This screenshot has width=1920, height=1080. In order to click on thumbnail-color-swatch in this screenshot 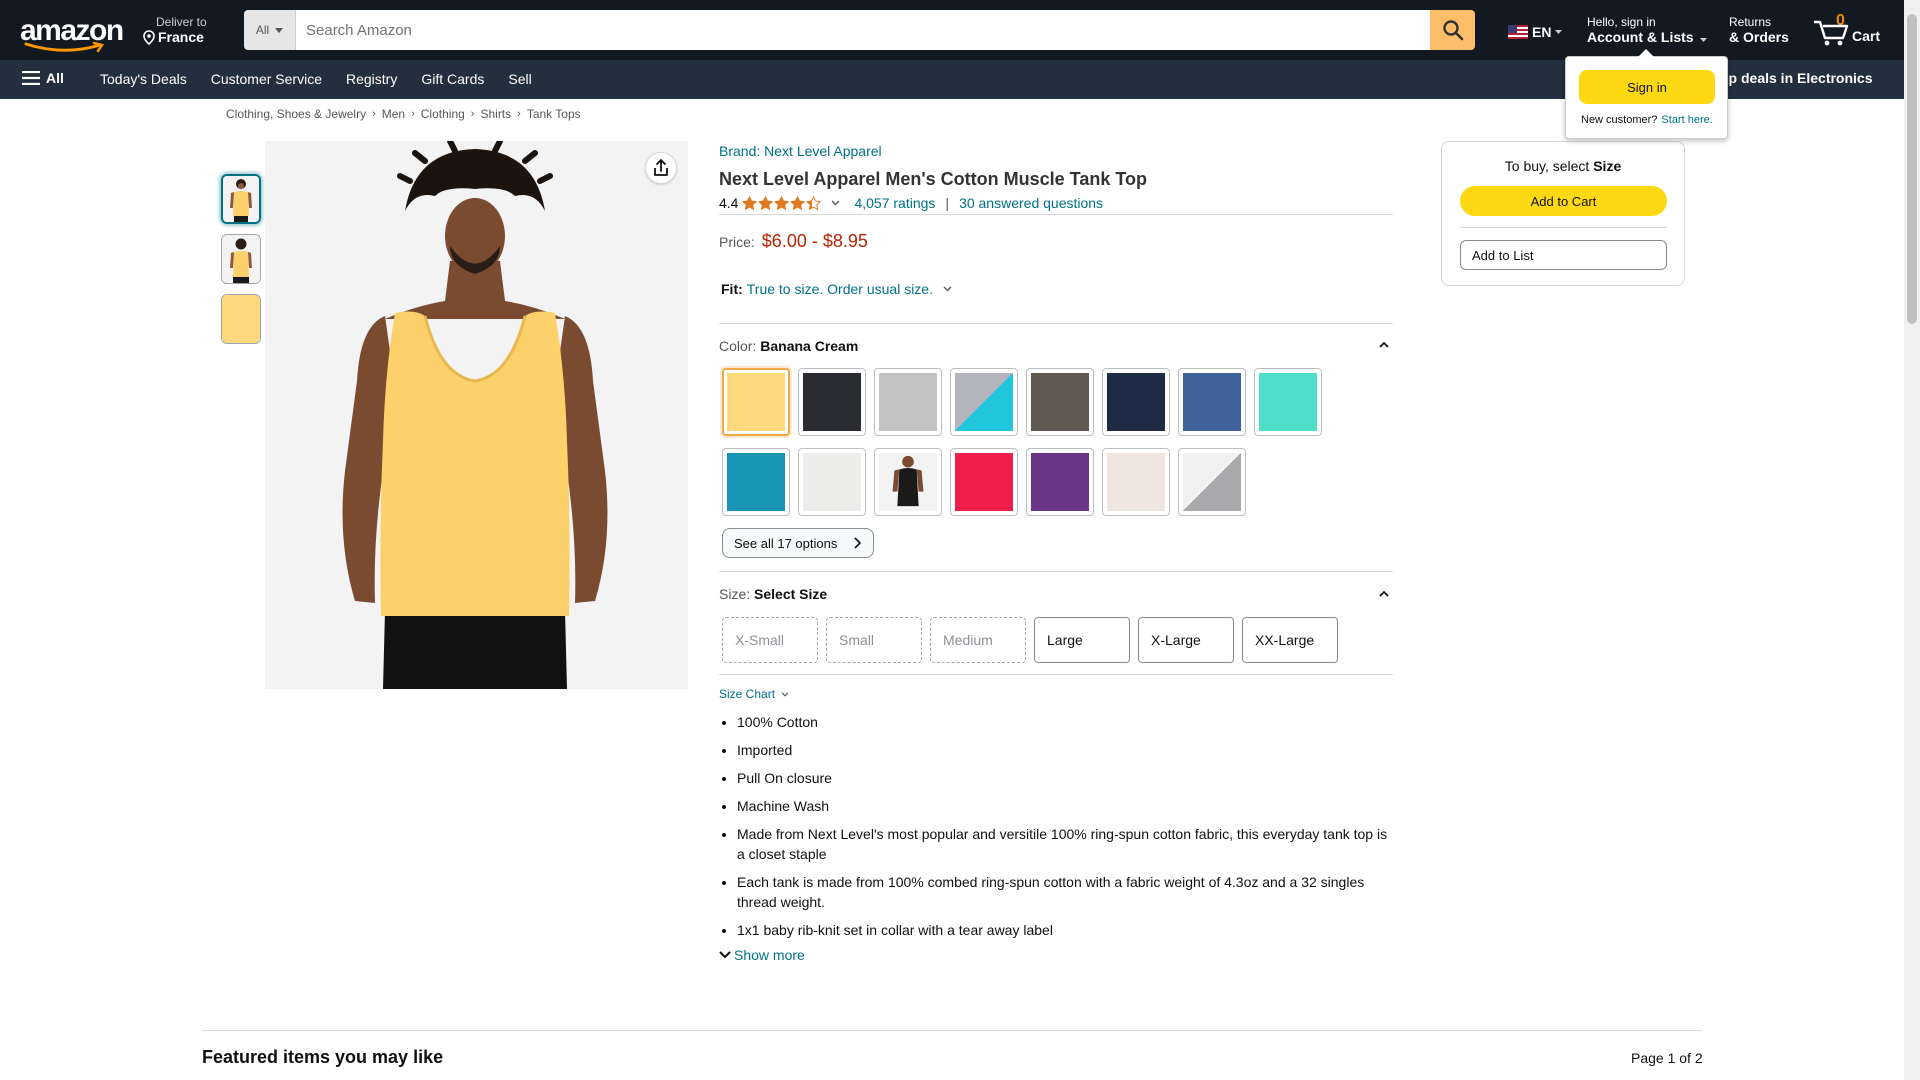, I will do `click(241, 319)`.